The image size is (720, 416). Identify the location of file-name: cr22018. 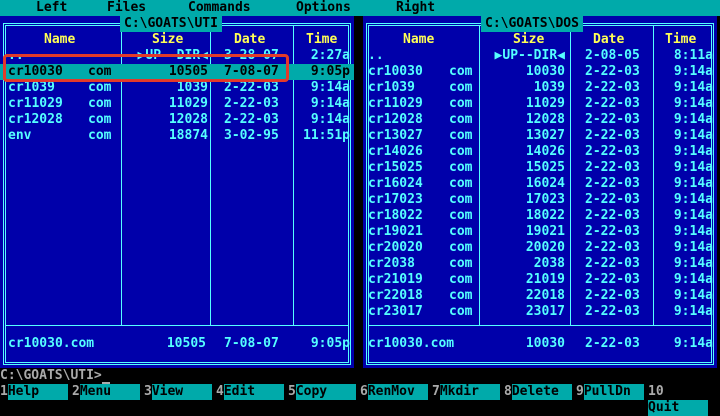
(395, 295).